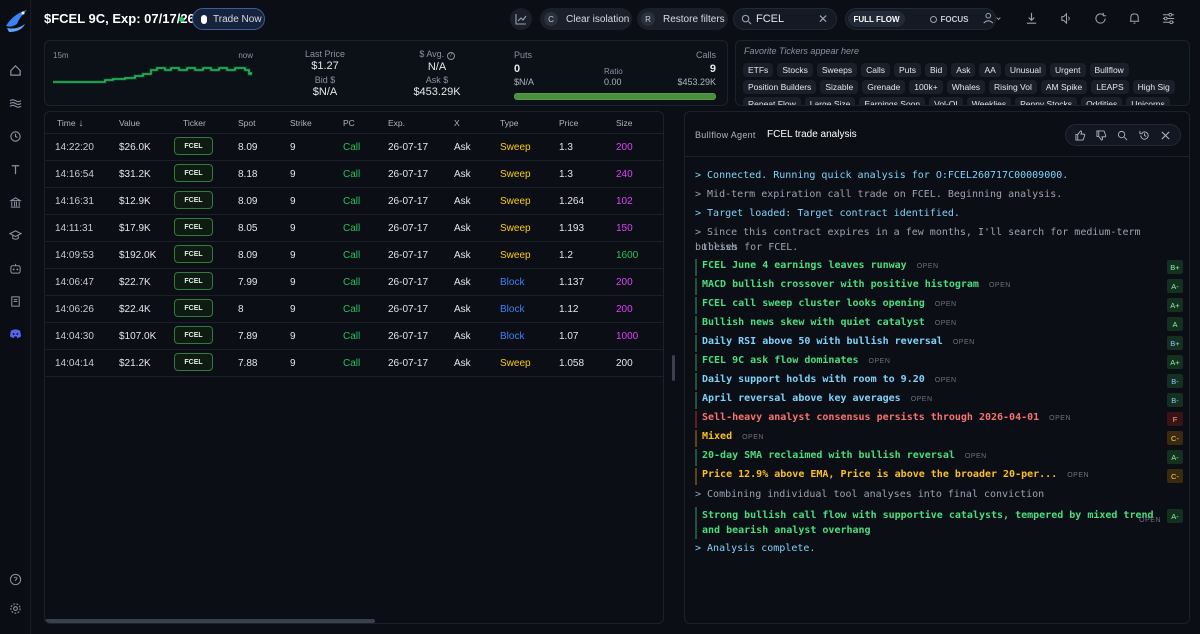 This screenshot has height=634, width=1200. What do you see at coordinates (70, 123) in the screenshot?
I see `column-header: Time ↓` at bounding box center [70, 123].